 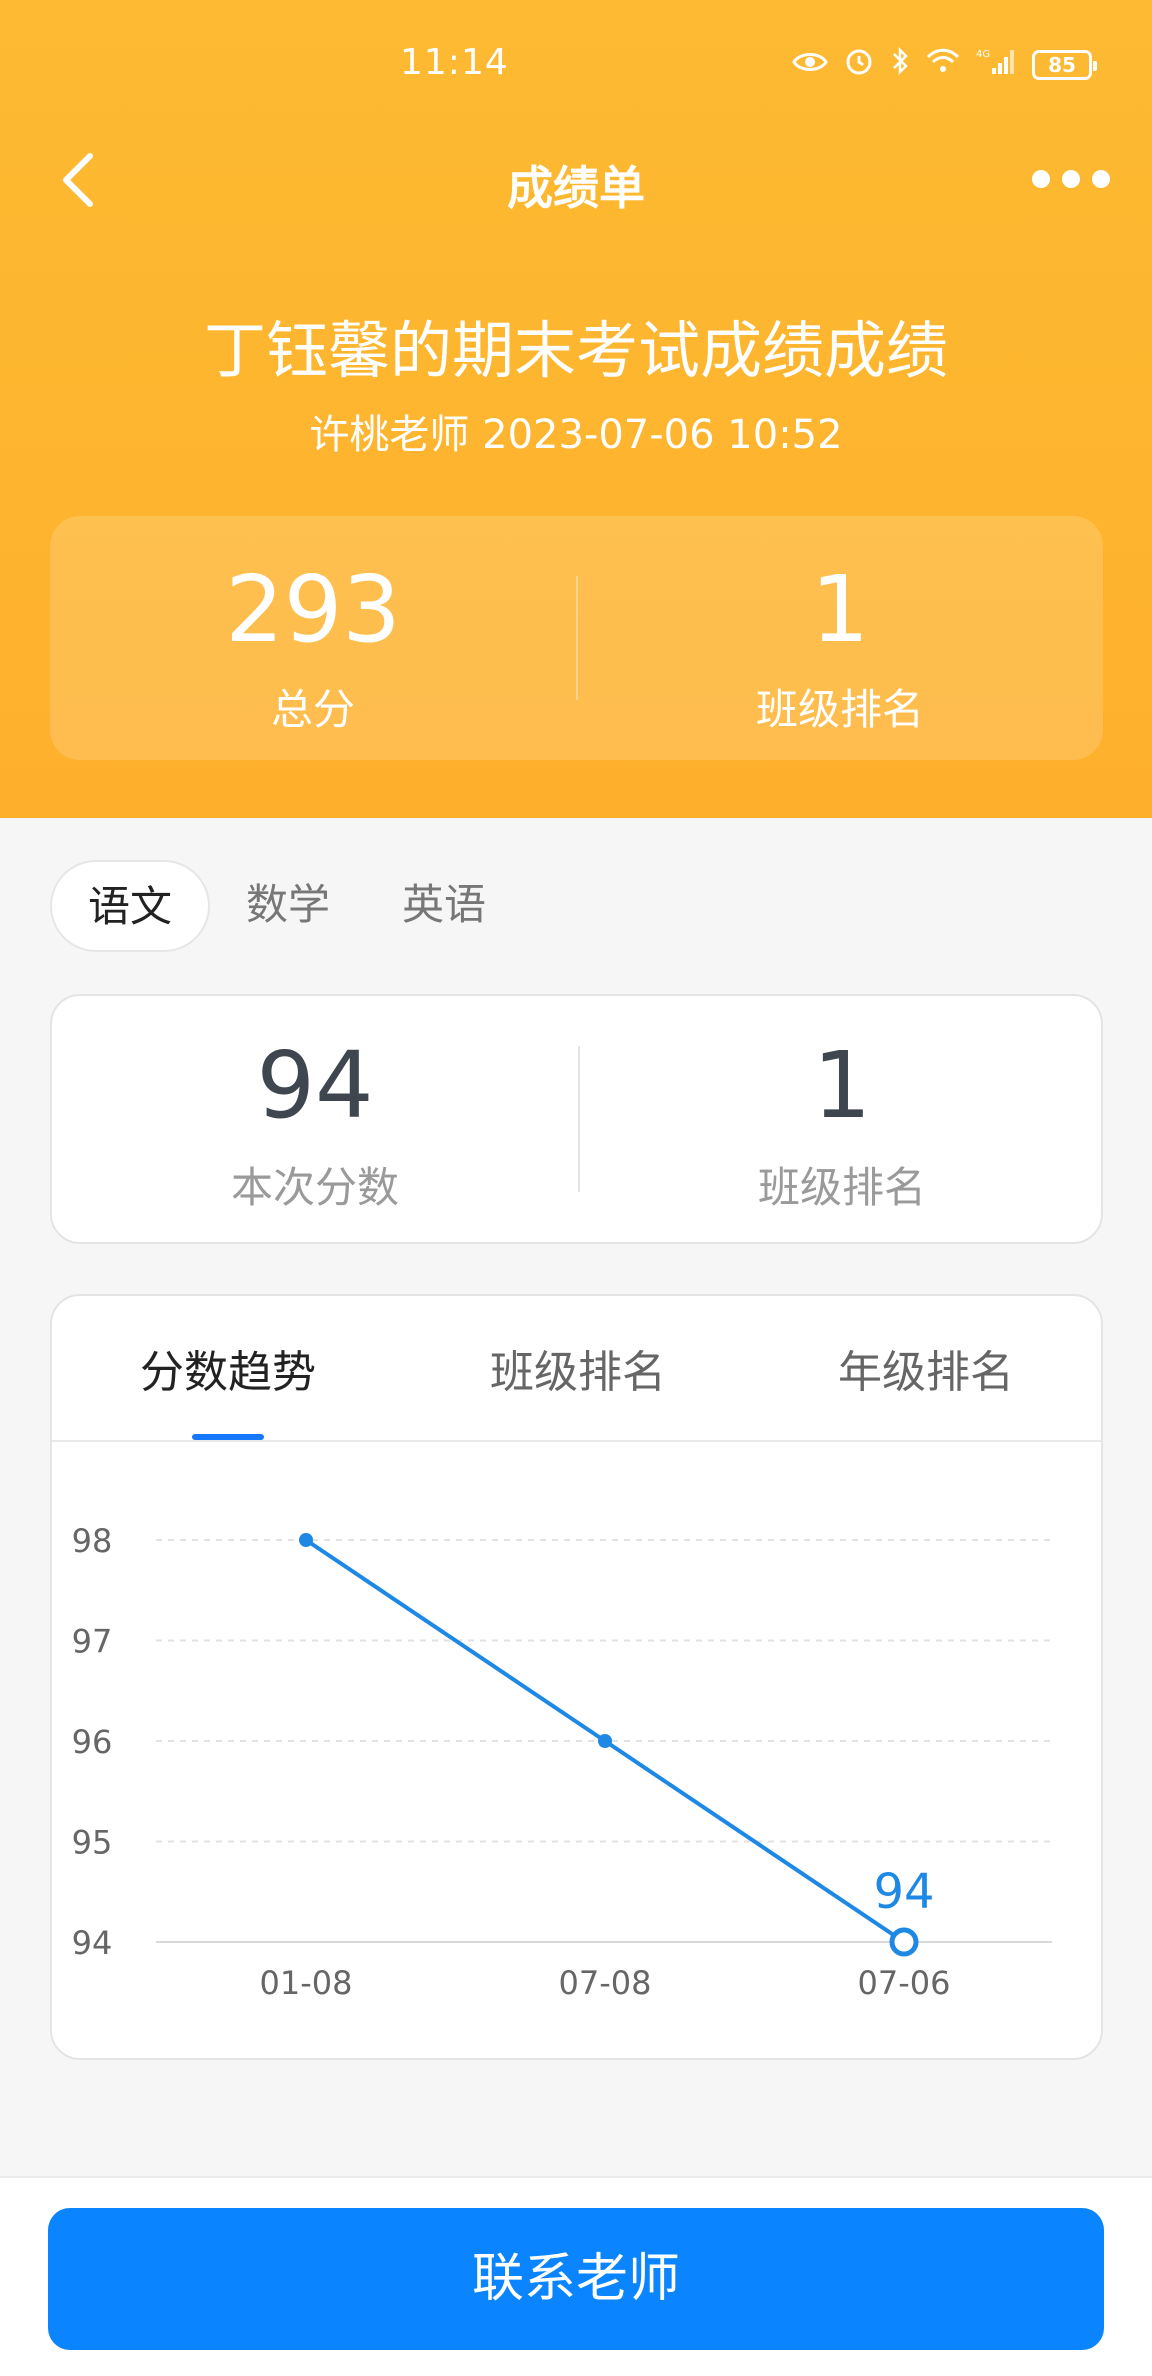 What do you see at coordinates (314, 1187) in the screenshot?
I see `subject-score-label: 本次分数` at bounding box center [314, 1187].